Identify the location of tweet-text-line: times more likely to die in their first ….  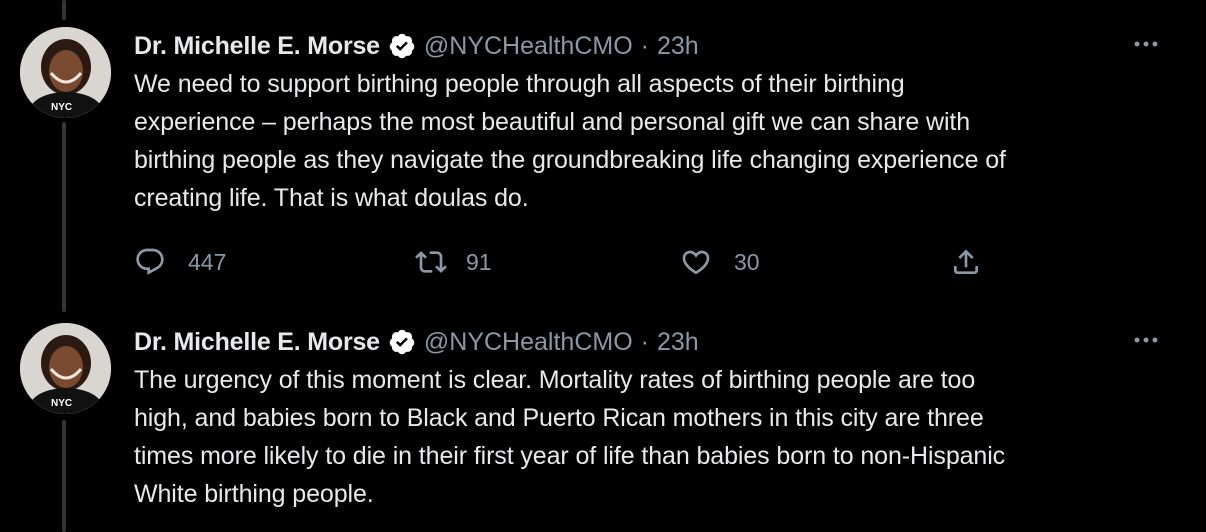
(570, 456).